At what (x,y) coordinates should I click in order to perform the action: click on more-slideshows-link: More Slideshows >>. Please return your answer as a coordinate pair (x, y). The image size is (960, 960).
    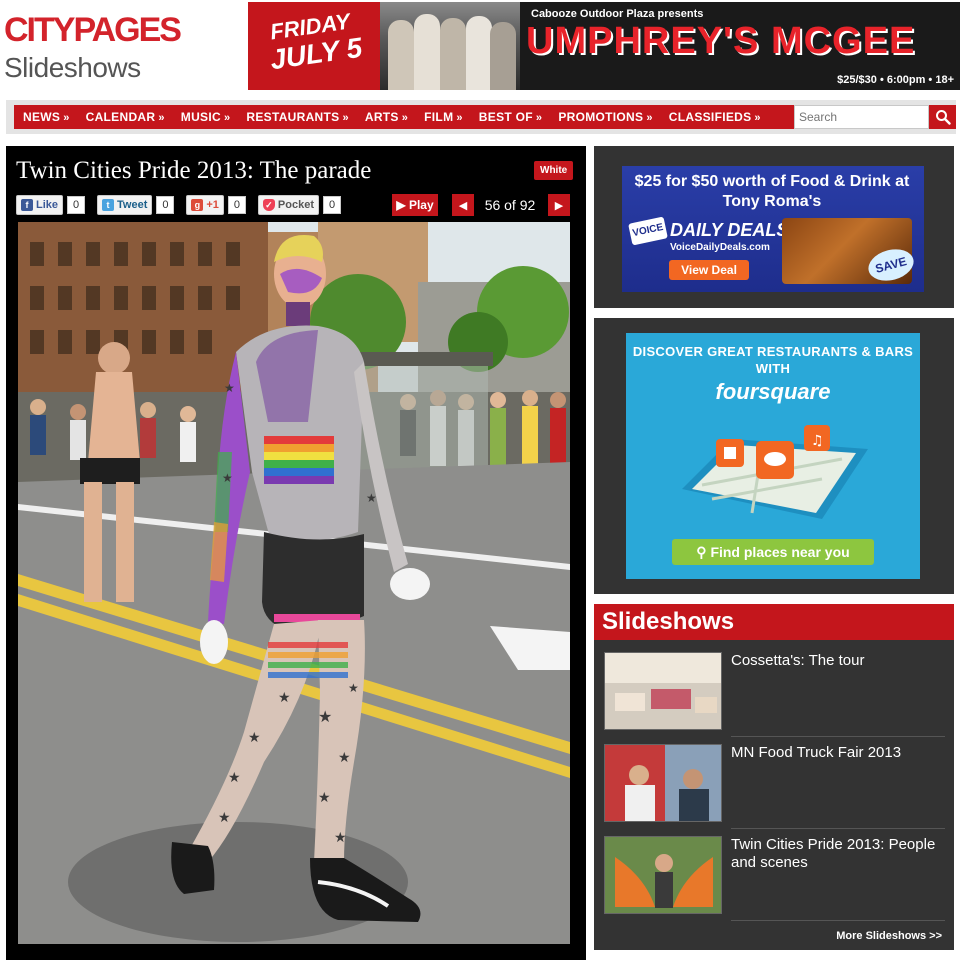
    Looking at the image, I should click on (889, 936).